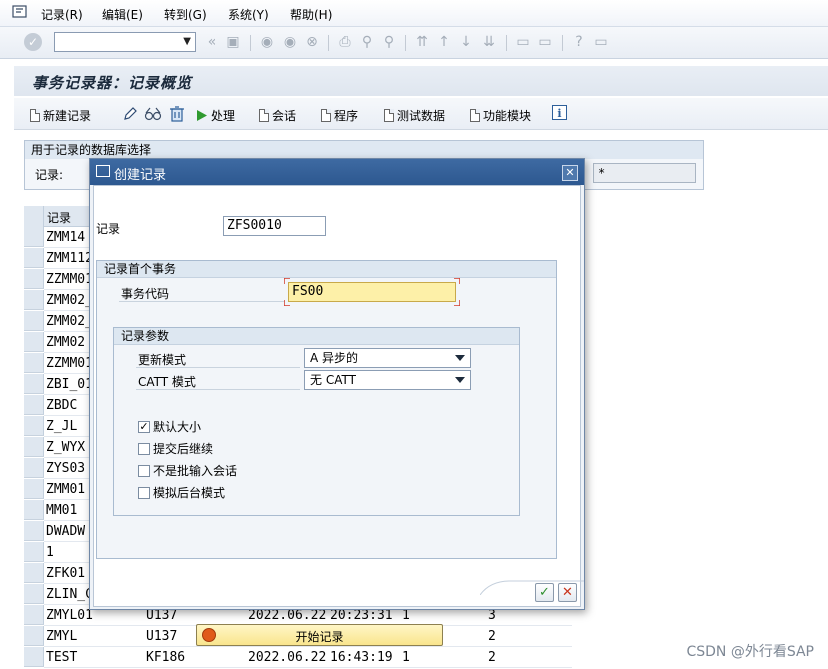  What do you see at coordinates (601, 42) in the screenshot?
I see `layout-monitor-icon: ▭` at bounding box center [601, 42].